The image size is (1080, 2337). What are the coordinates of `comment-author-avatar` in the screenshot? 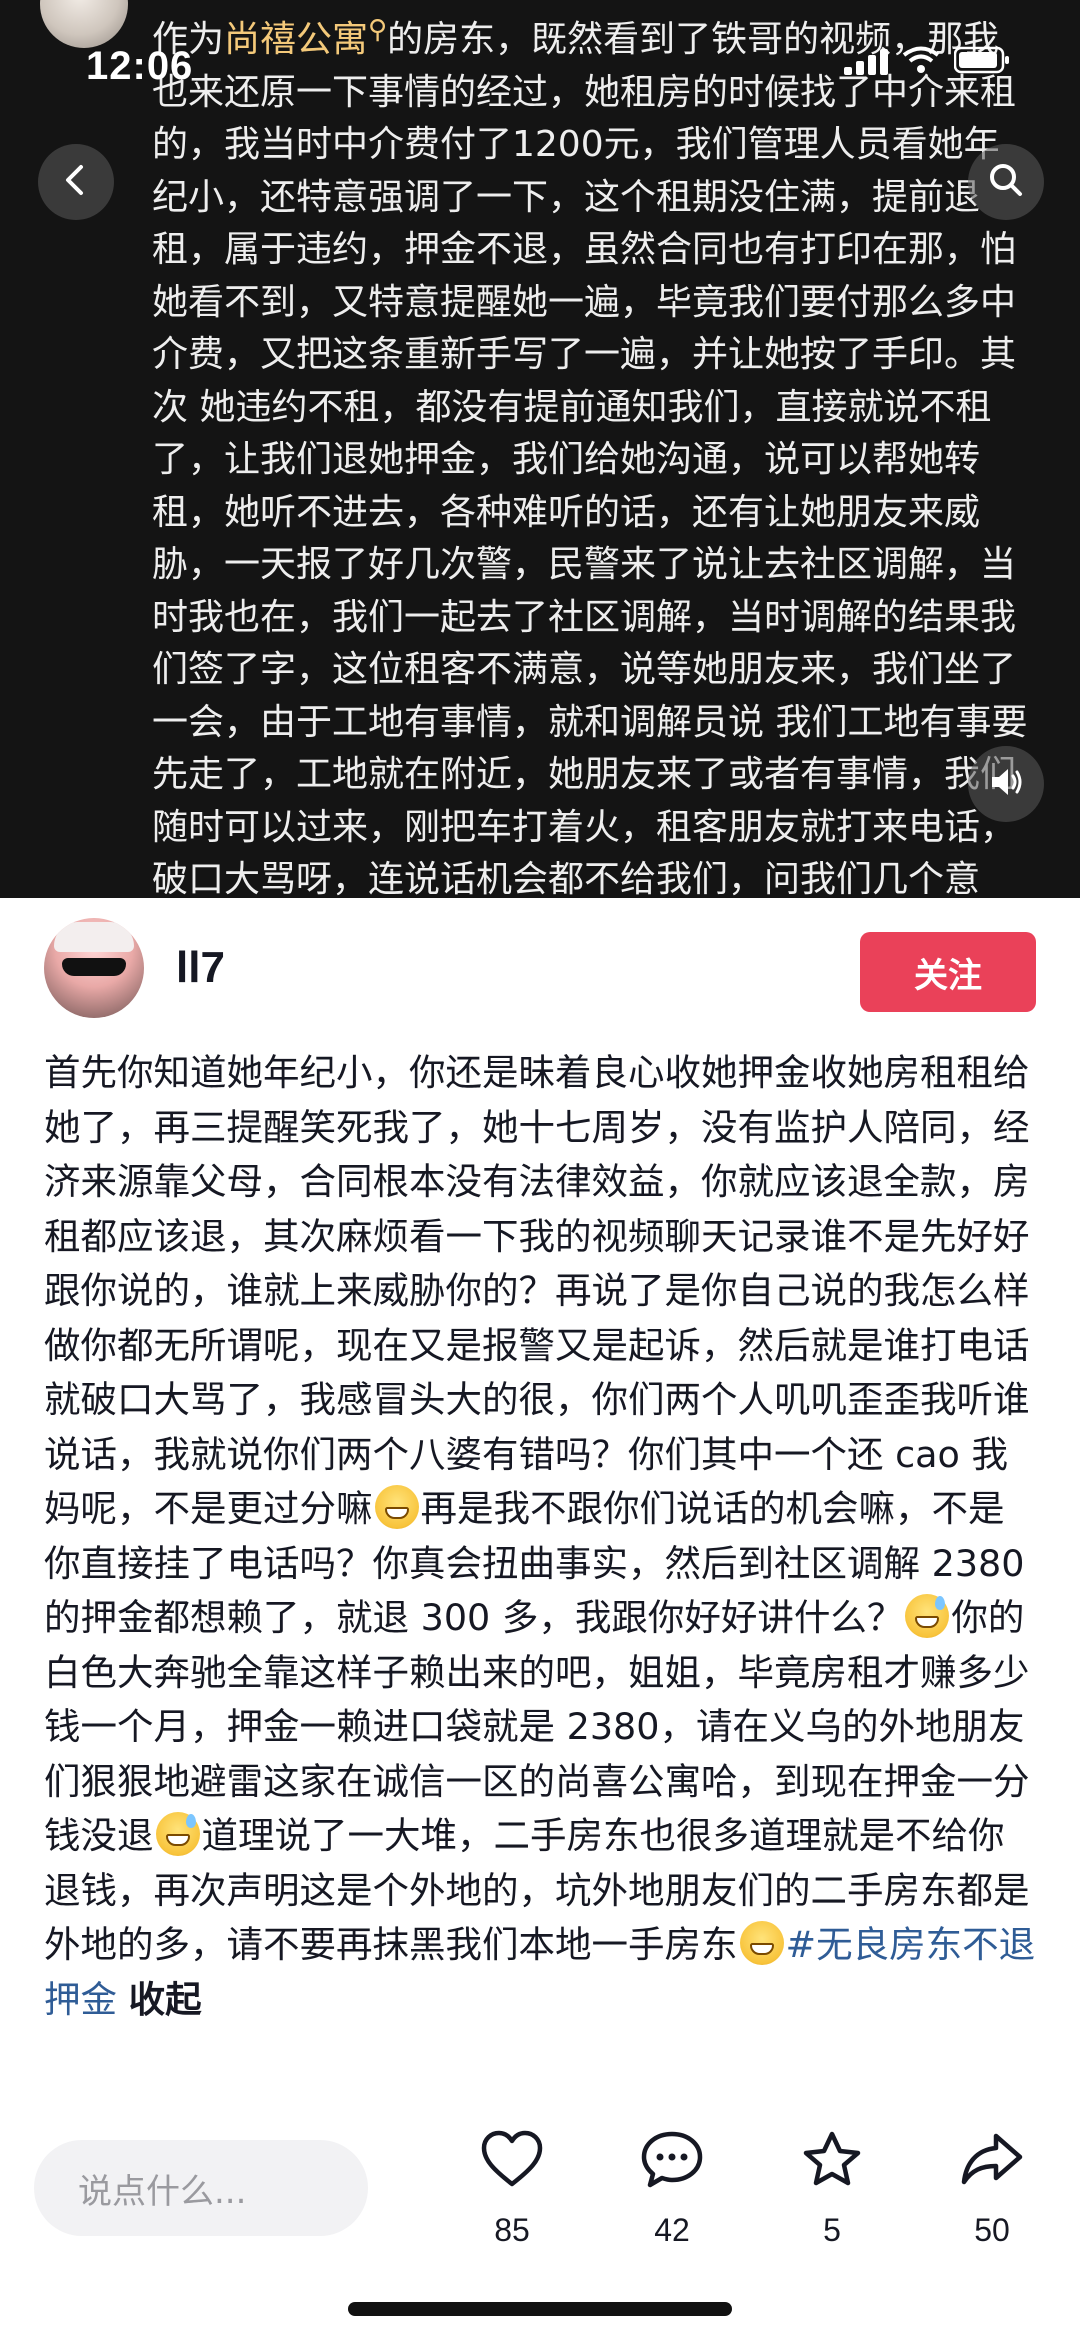 It's located at (84, 24).